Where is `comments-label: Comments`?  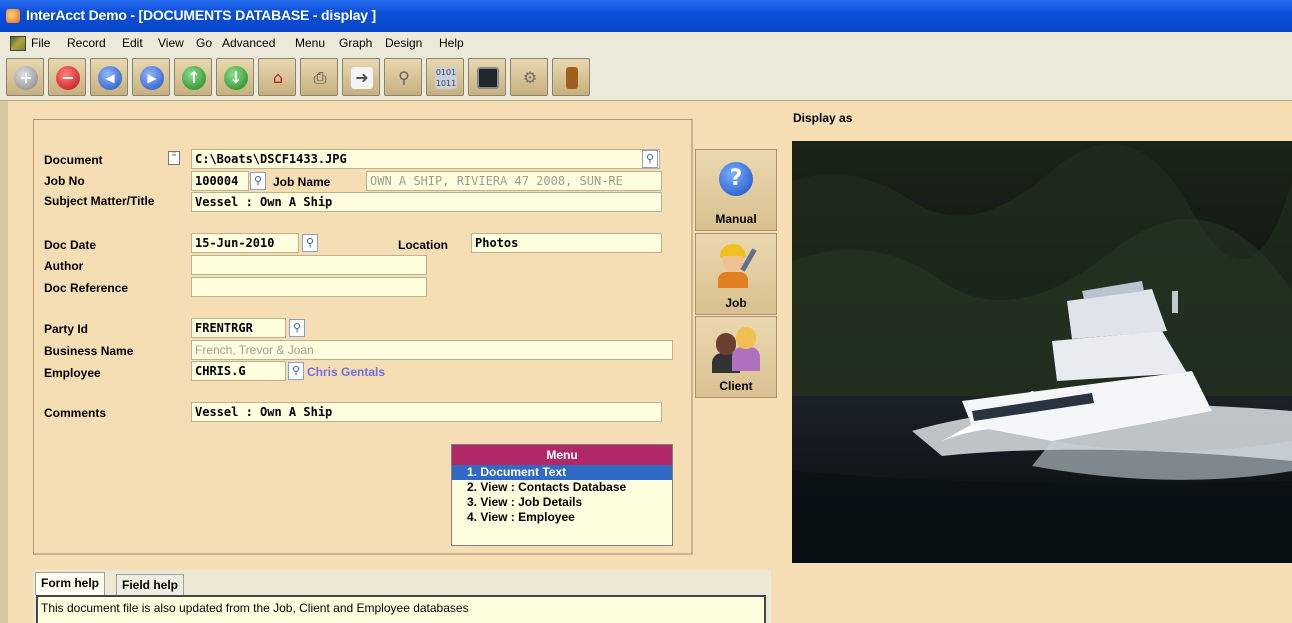 comments-label: Comments is located at coordinates (75, 413).